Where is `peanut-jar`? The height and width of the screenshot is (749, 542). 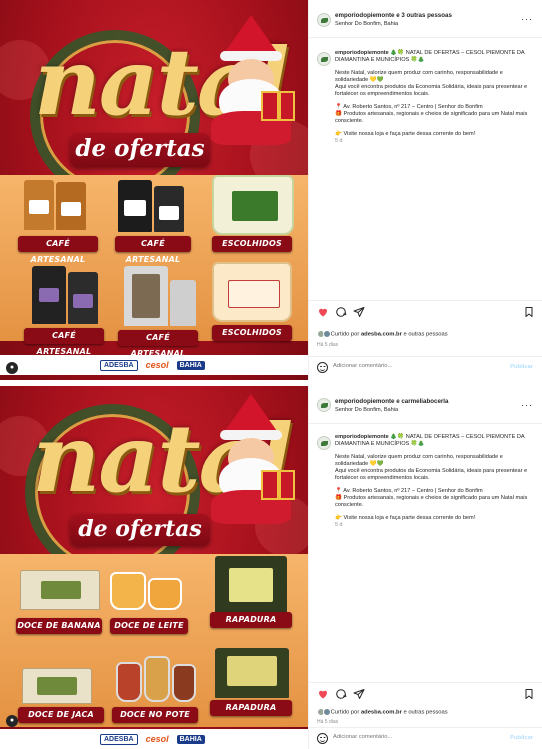 peanut-jar is located at coordinates (253, 205).